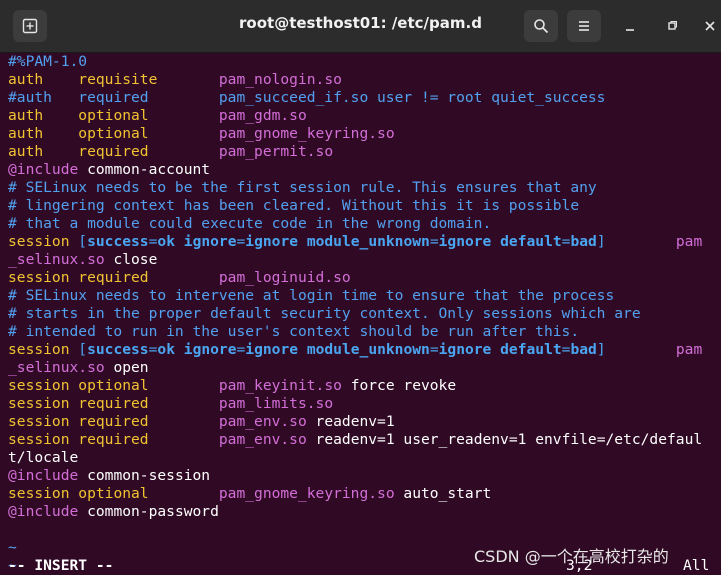  Describe the element at coordinates (364, 116) in the screenshot. I see `terminal-line: auth optional pam_gdm.so` at that location.